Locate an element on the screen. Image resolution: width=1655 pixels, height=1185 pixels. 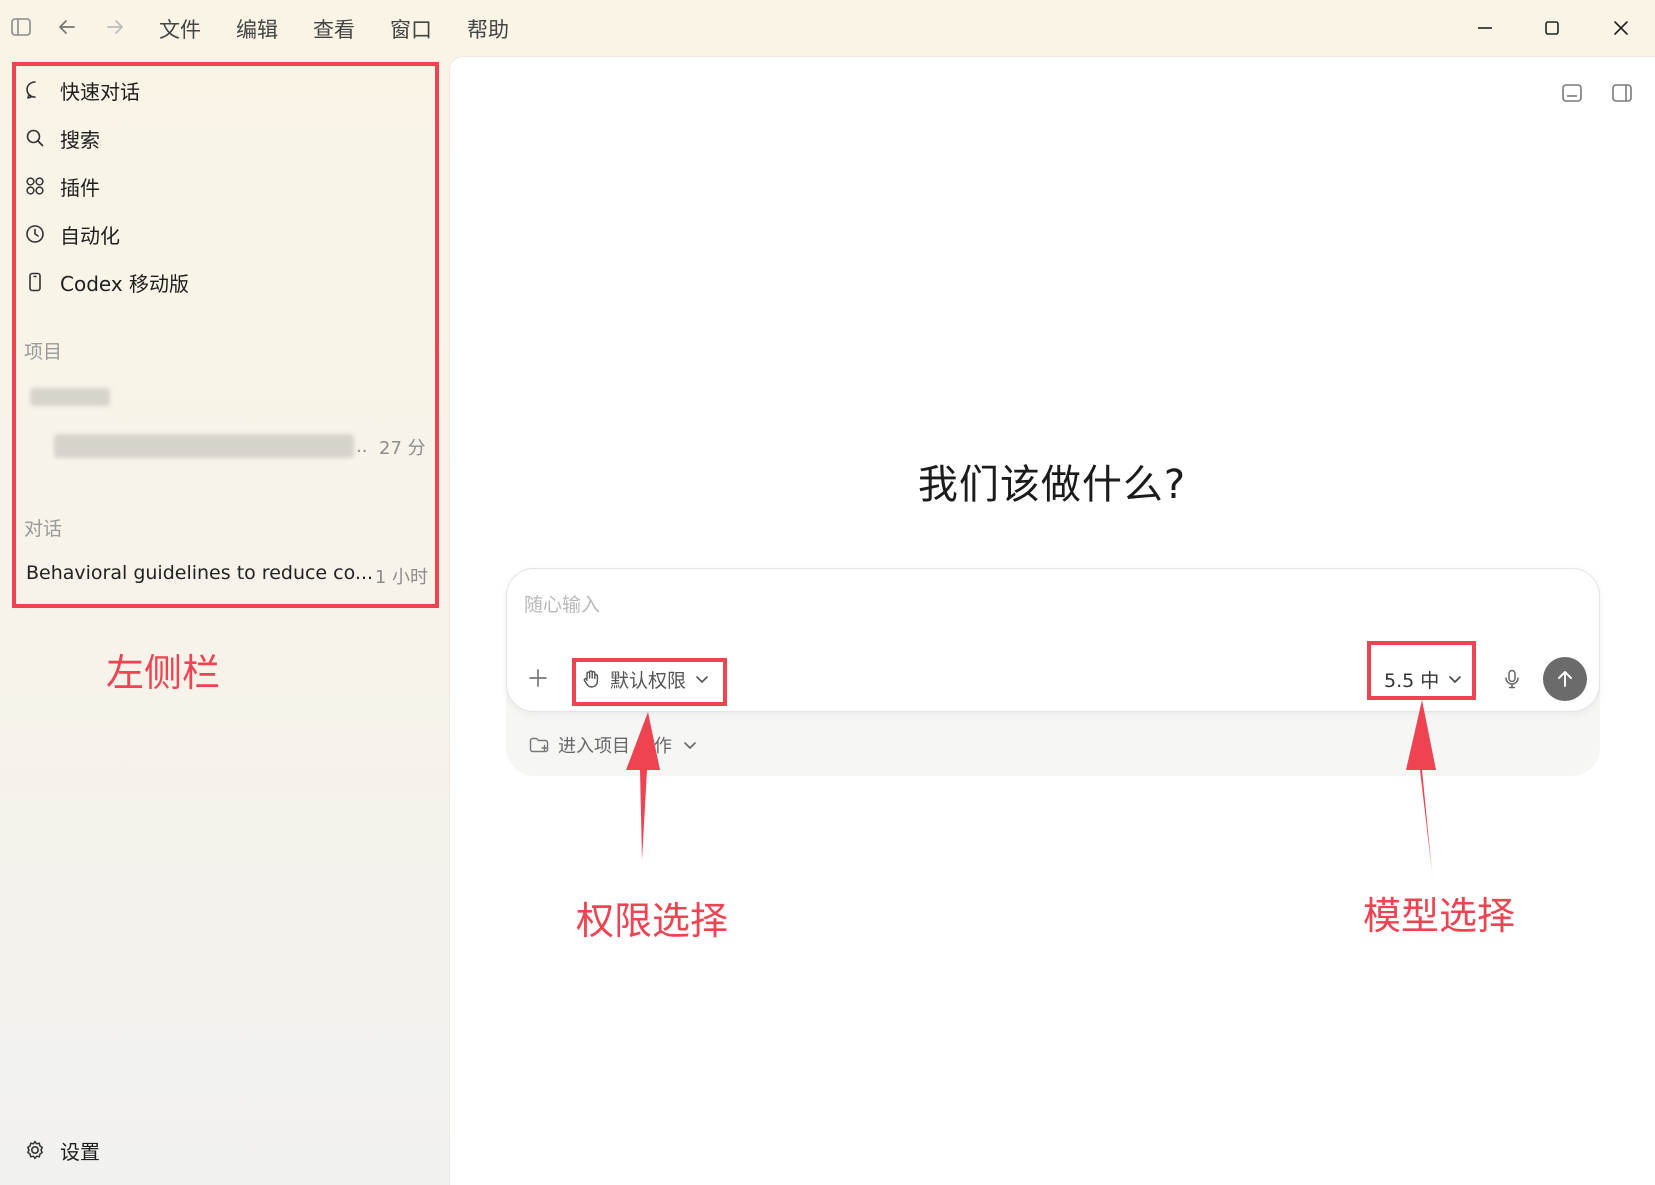
annotation-arrows is located at coordinates (1031, 786).